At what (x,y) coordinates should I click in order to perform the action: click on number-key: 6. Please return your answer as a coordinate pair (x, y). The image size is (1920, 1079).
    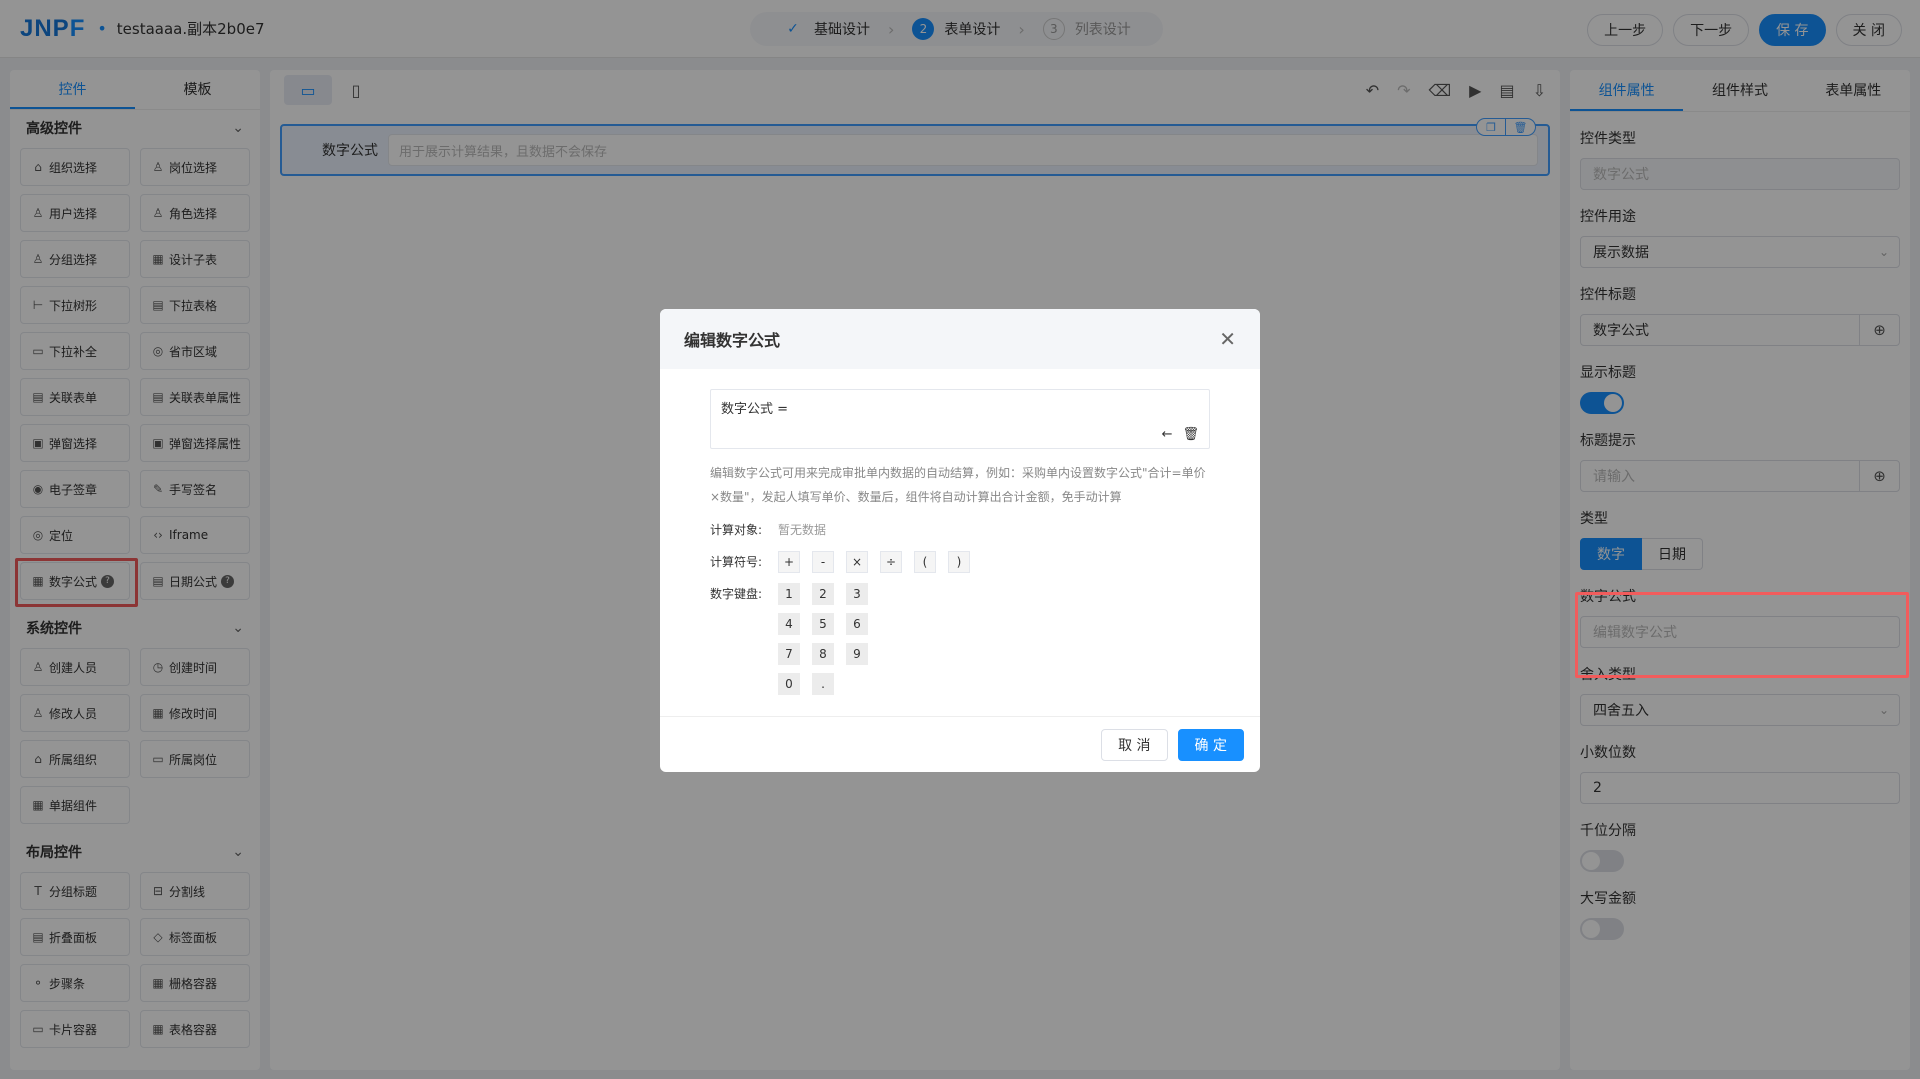
    Looking at the image, I should click on (857, 624).